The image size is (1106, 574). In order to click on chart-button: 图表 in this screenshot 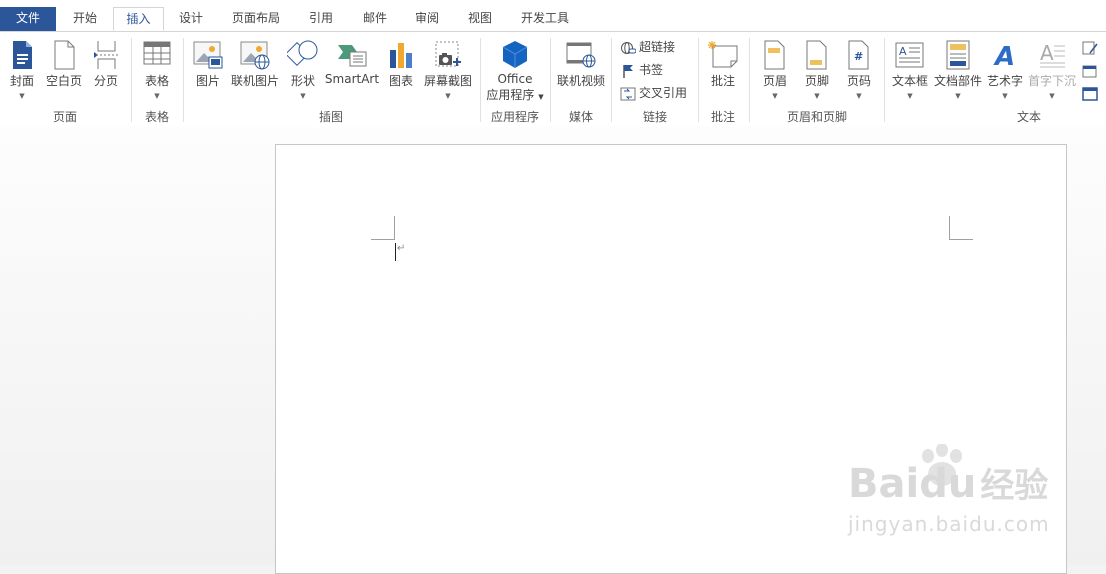, I will do `click(401, 64)`.